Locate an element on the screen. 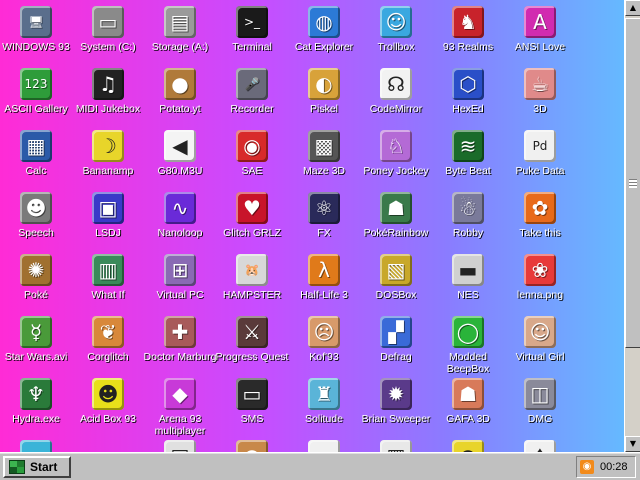 This screenshot has height=480, width=640. desktop-icon: ▭ SMS is located at coordinates (252, 409).